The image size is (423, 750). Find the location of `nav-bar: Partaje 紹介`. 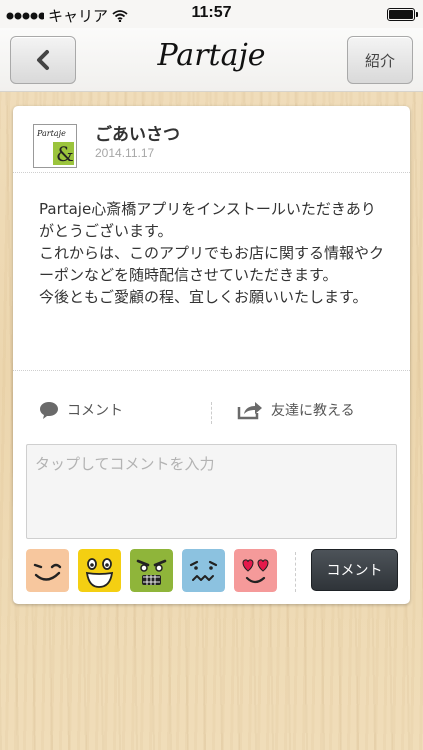

nav-bar: Partaje 紹介 is located at coordinates (211, 60).